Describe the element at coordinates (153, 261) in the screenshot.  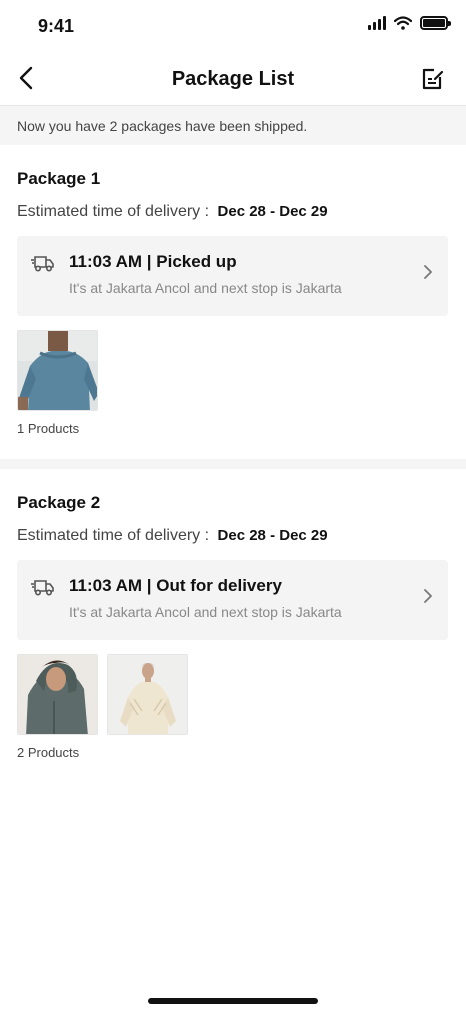
I see `tracking-status: 11:03 AM | Picked up` at that location.